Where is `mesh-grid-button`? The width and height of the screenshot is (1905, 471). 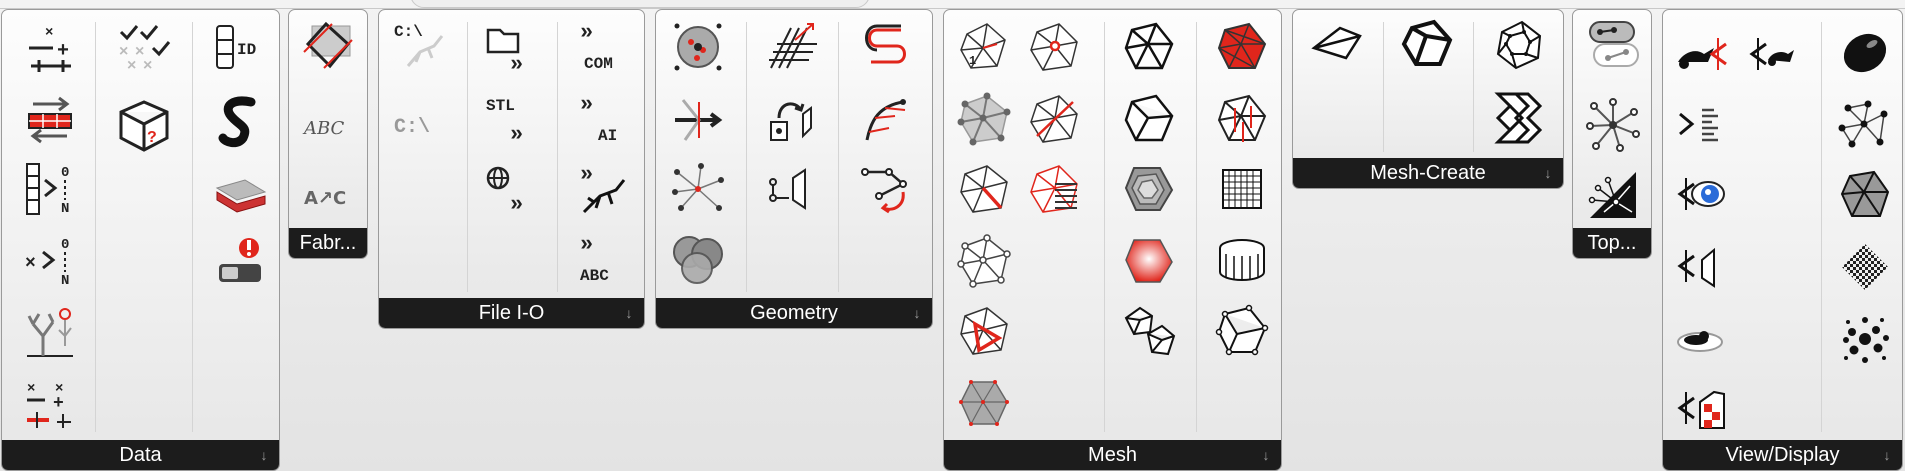
mesh-grid-button is located at coordinates (1242, 189).